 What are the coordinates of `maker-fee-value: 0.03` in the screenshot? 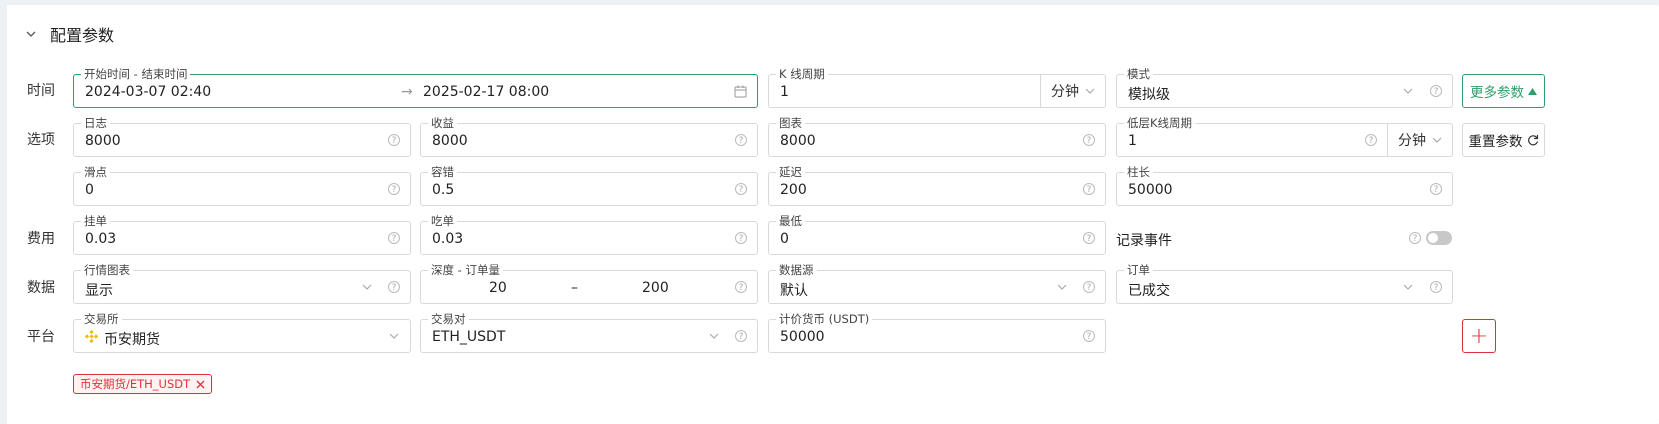 It's located at (100, 239).